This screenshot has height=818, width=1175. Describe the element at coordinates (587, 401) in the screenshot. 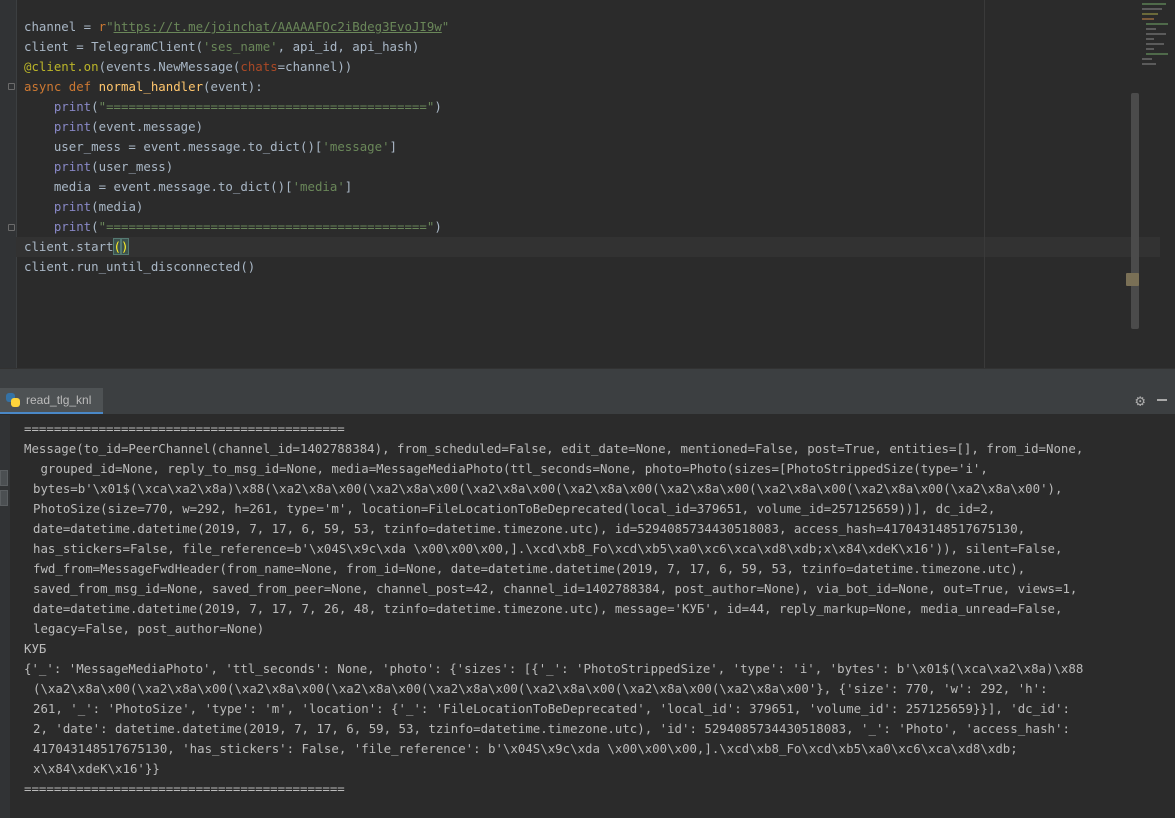

I see `run-toolbar: read_tlg_knl ⚙` at that location.